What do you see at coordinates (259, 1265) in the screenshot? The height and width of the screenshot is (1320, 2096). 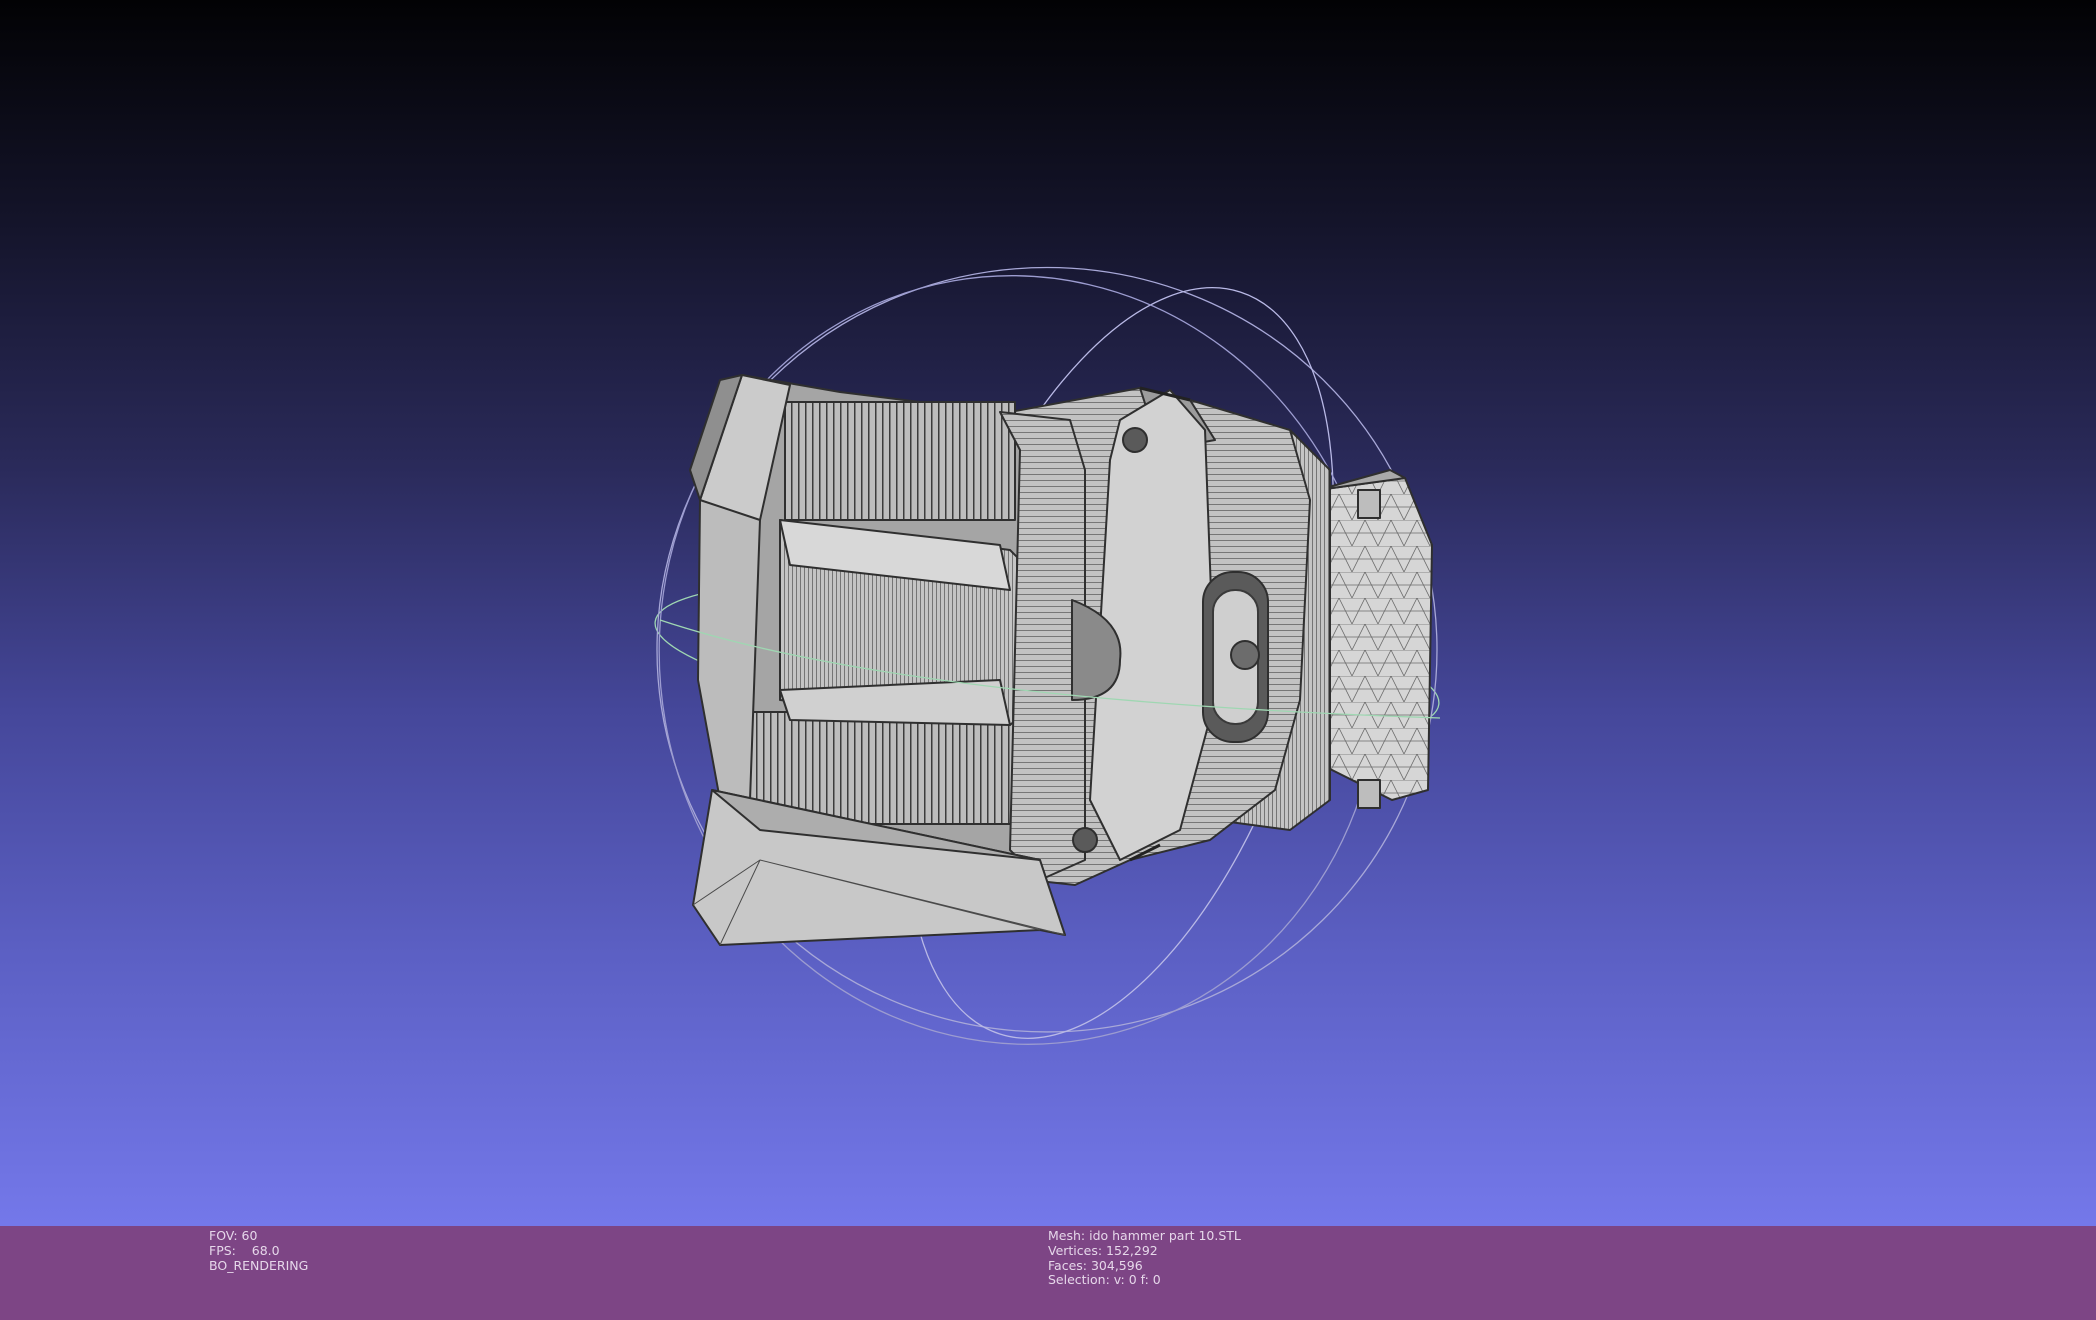 I see `render-mode-readout: BO_RENDERING` at bounding box center [259, 1265].